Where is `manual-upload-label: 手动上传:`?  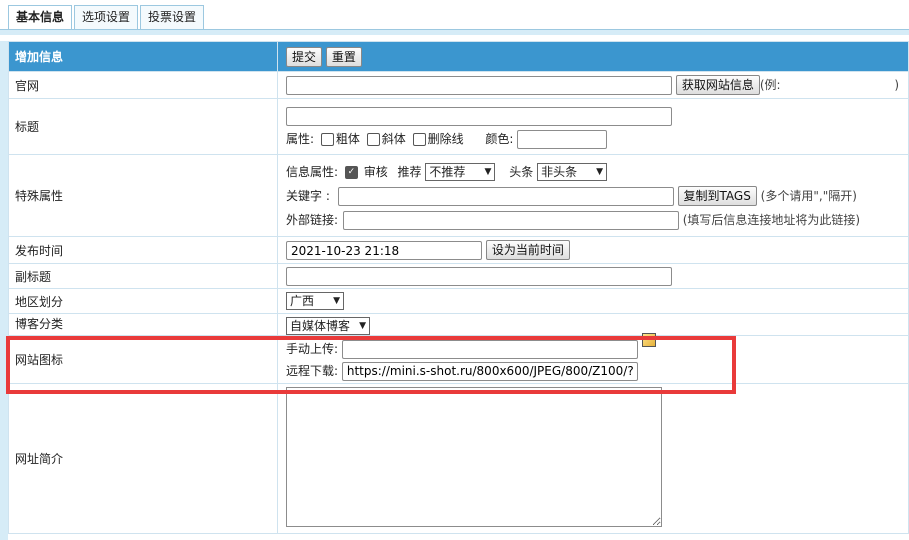
manual-upload-label: 手动上传: is located at coordinates (312, 348).